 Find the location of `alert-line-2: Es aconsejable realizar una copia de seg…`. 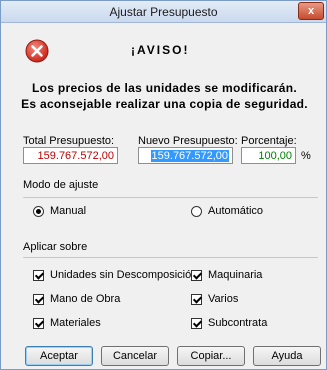

alert-line-2: Es aconsejable realizar una copia de seg… is located at coordinates (164, 104).